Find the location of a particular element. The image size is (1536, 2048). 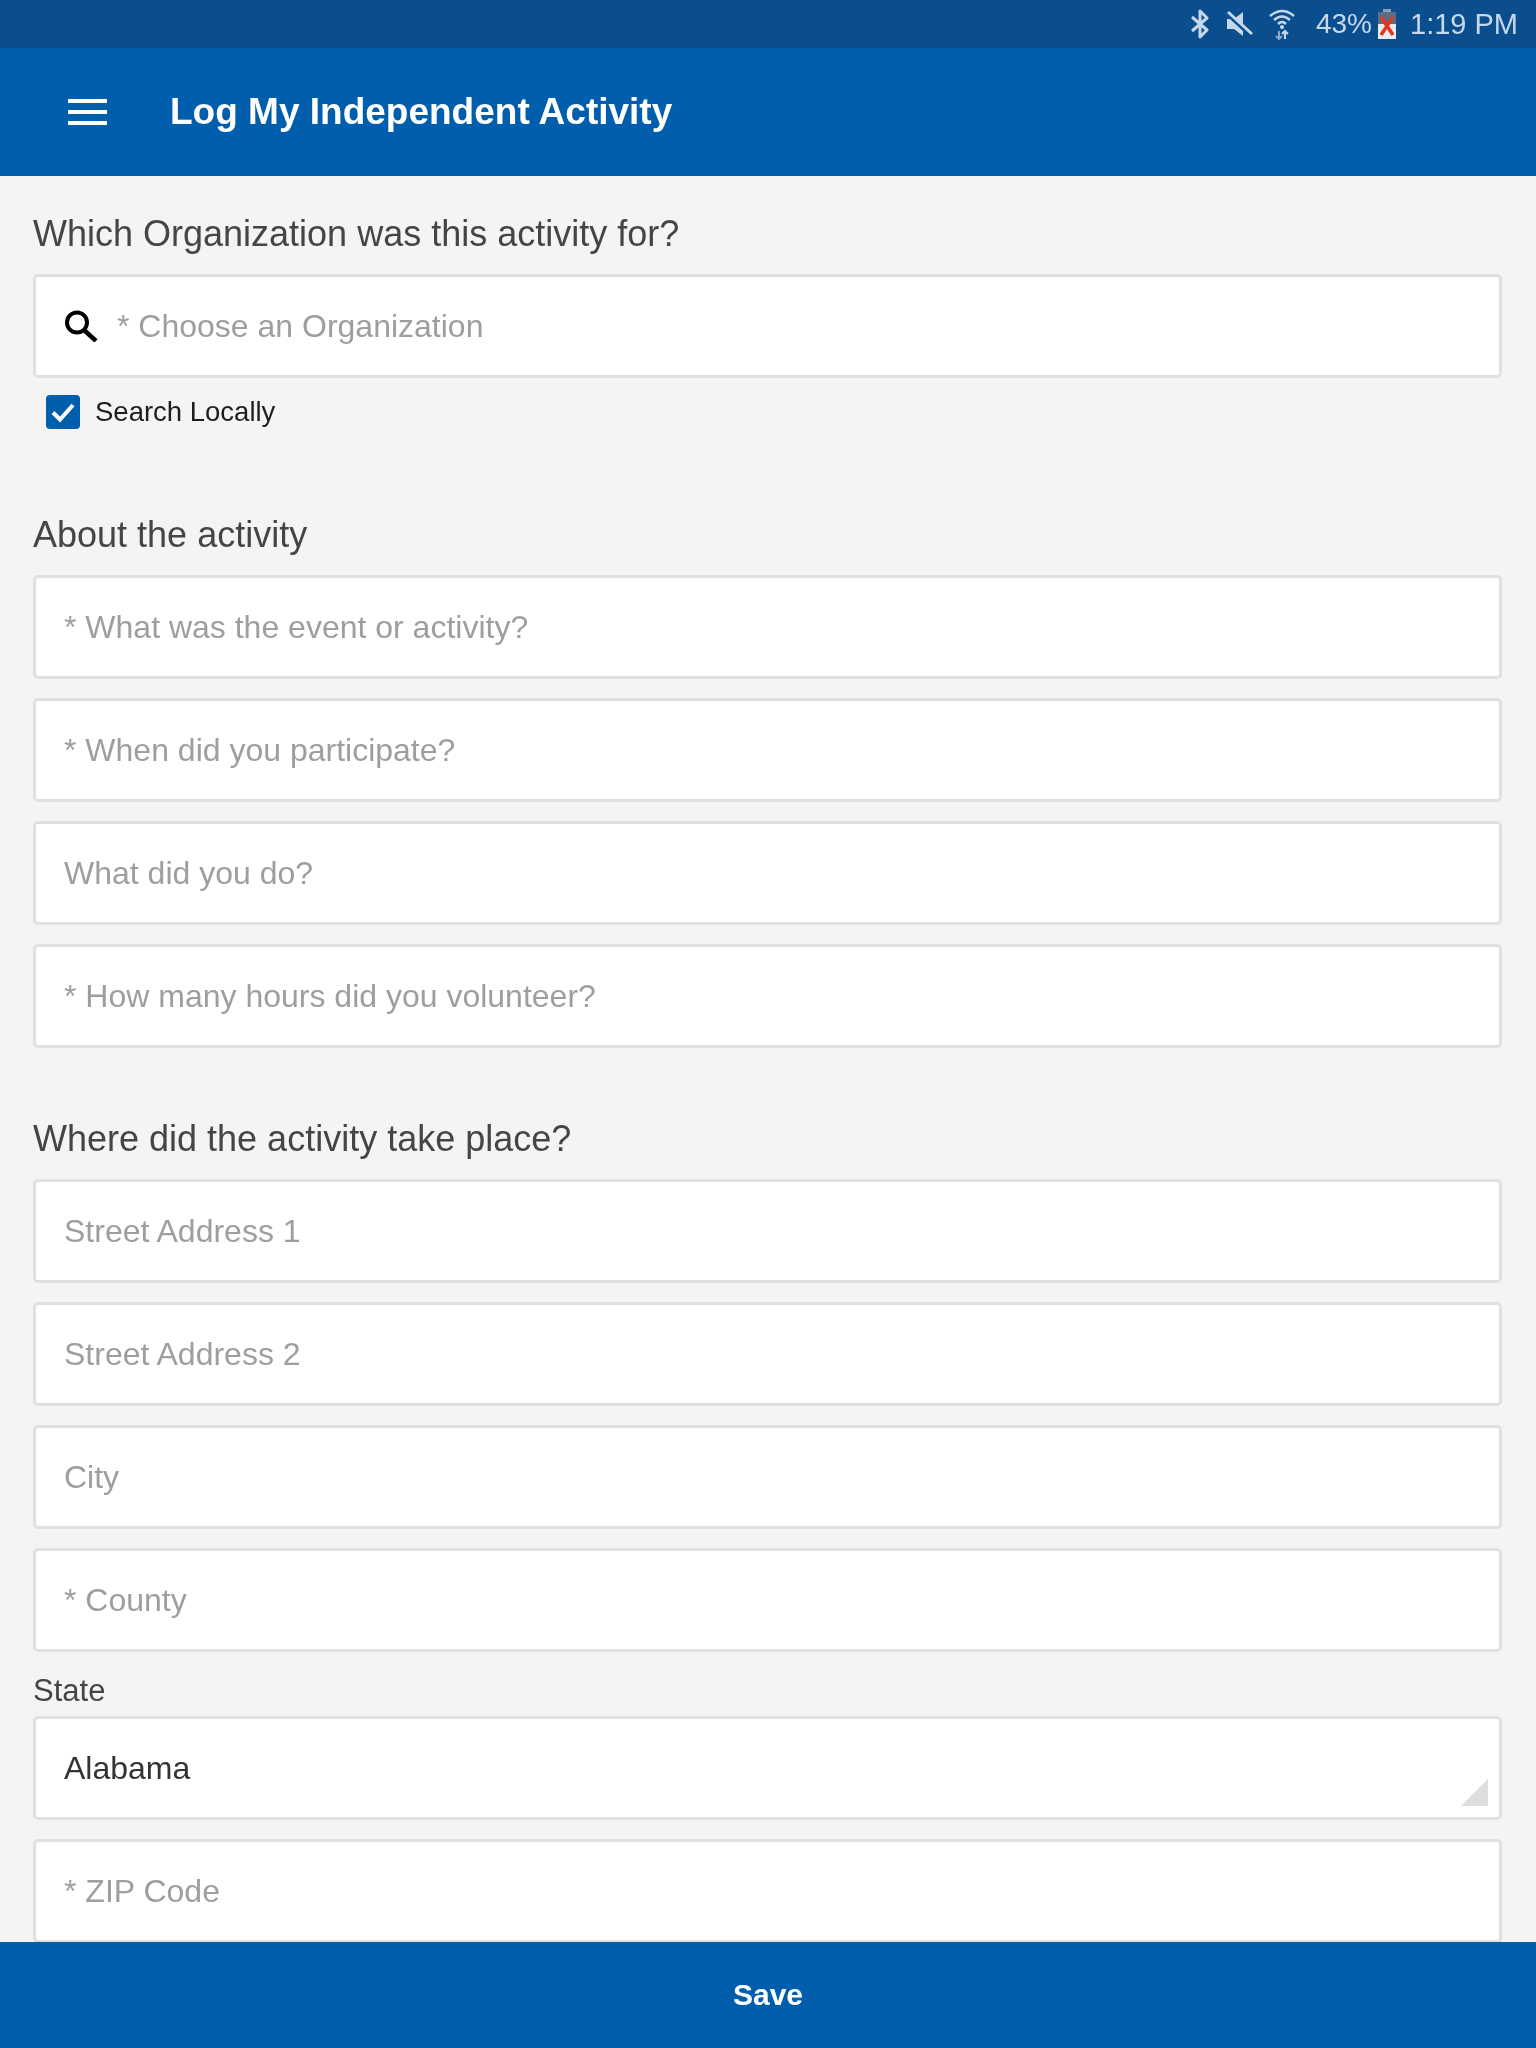

field-label: State is located at coordinates (70, 1691).